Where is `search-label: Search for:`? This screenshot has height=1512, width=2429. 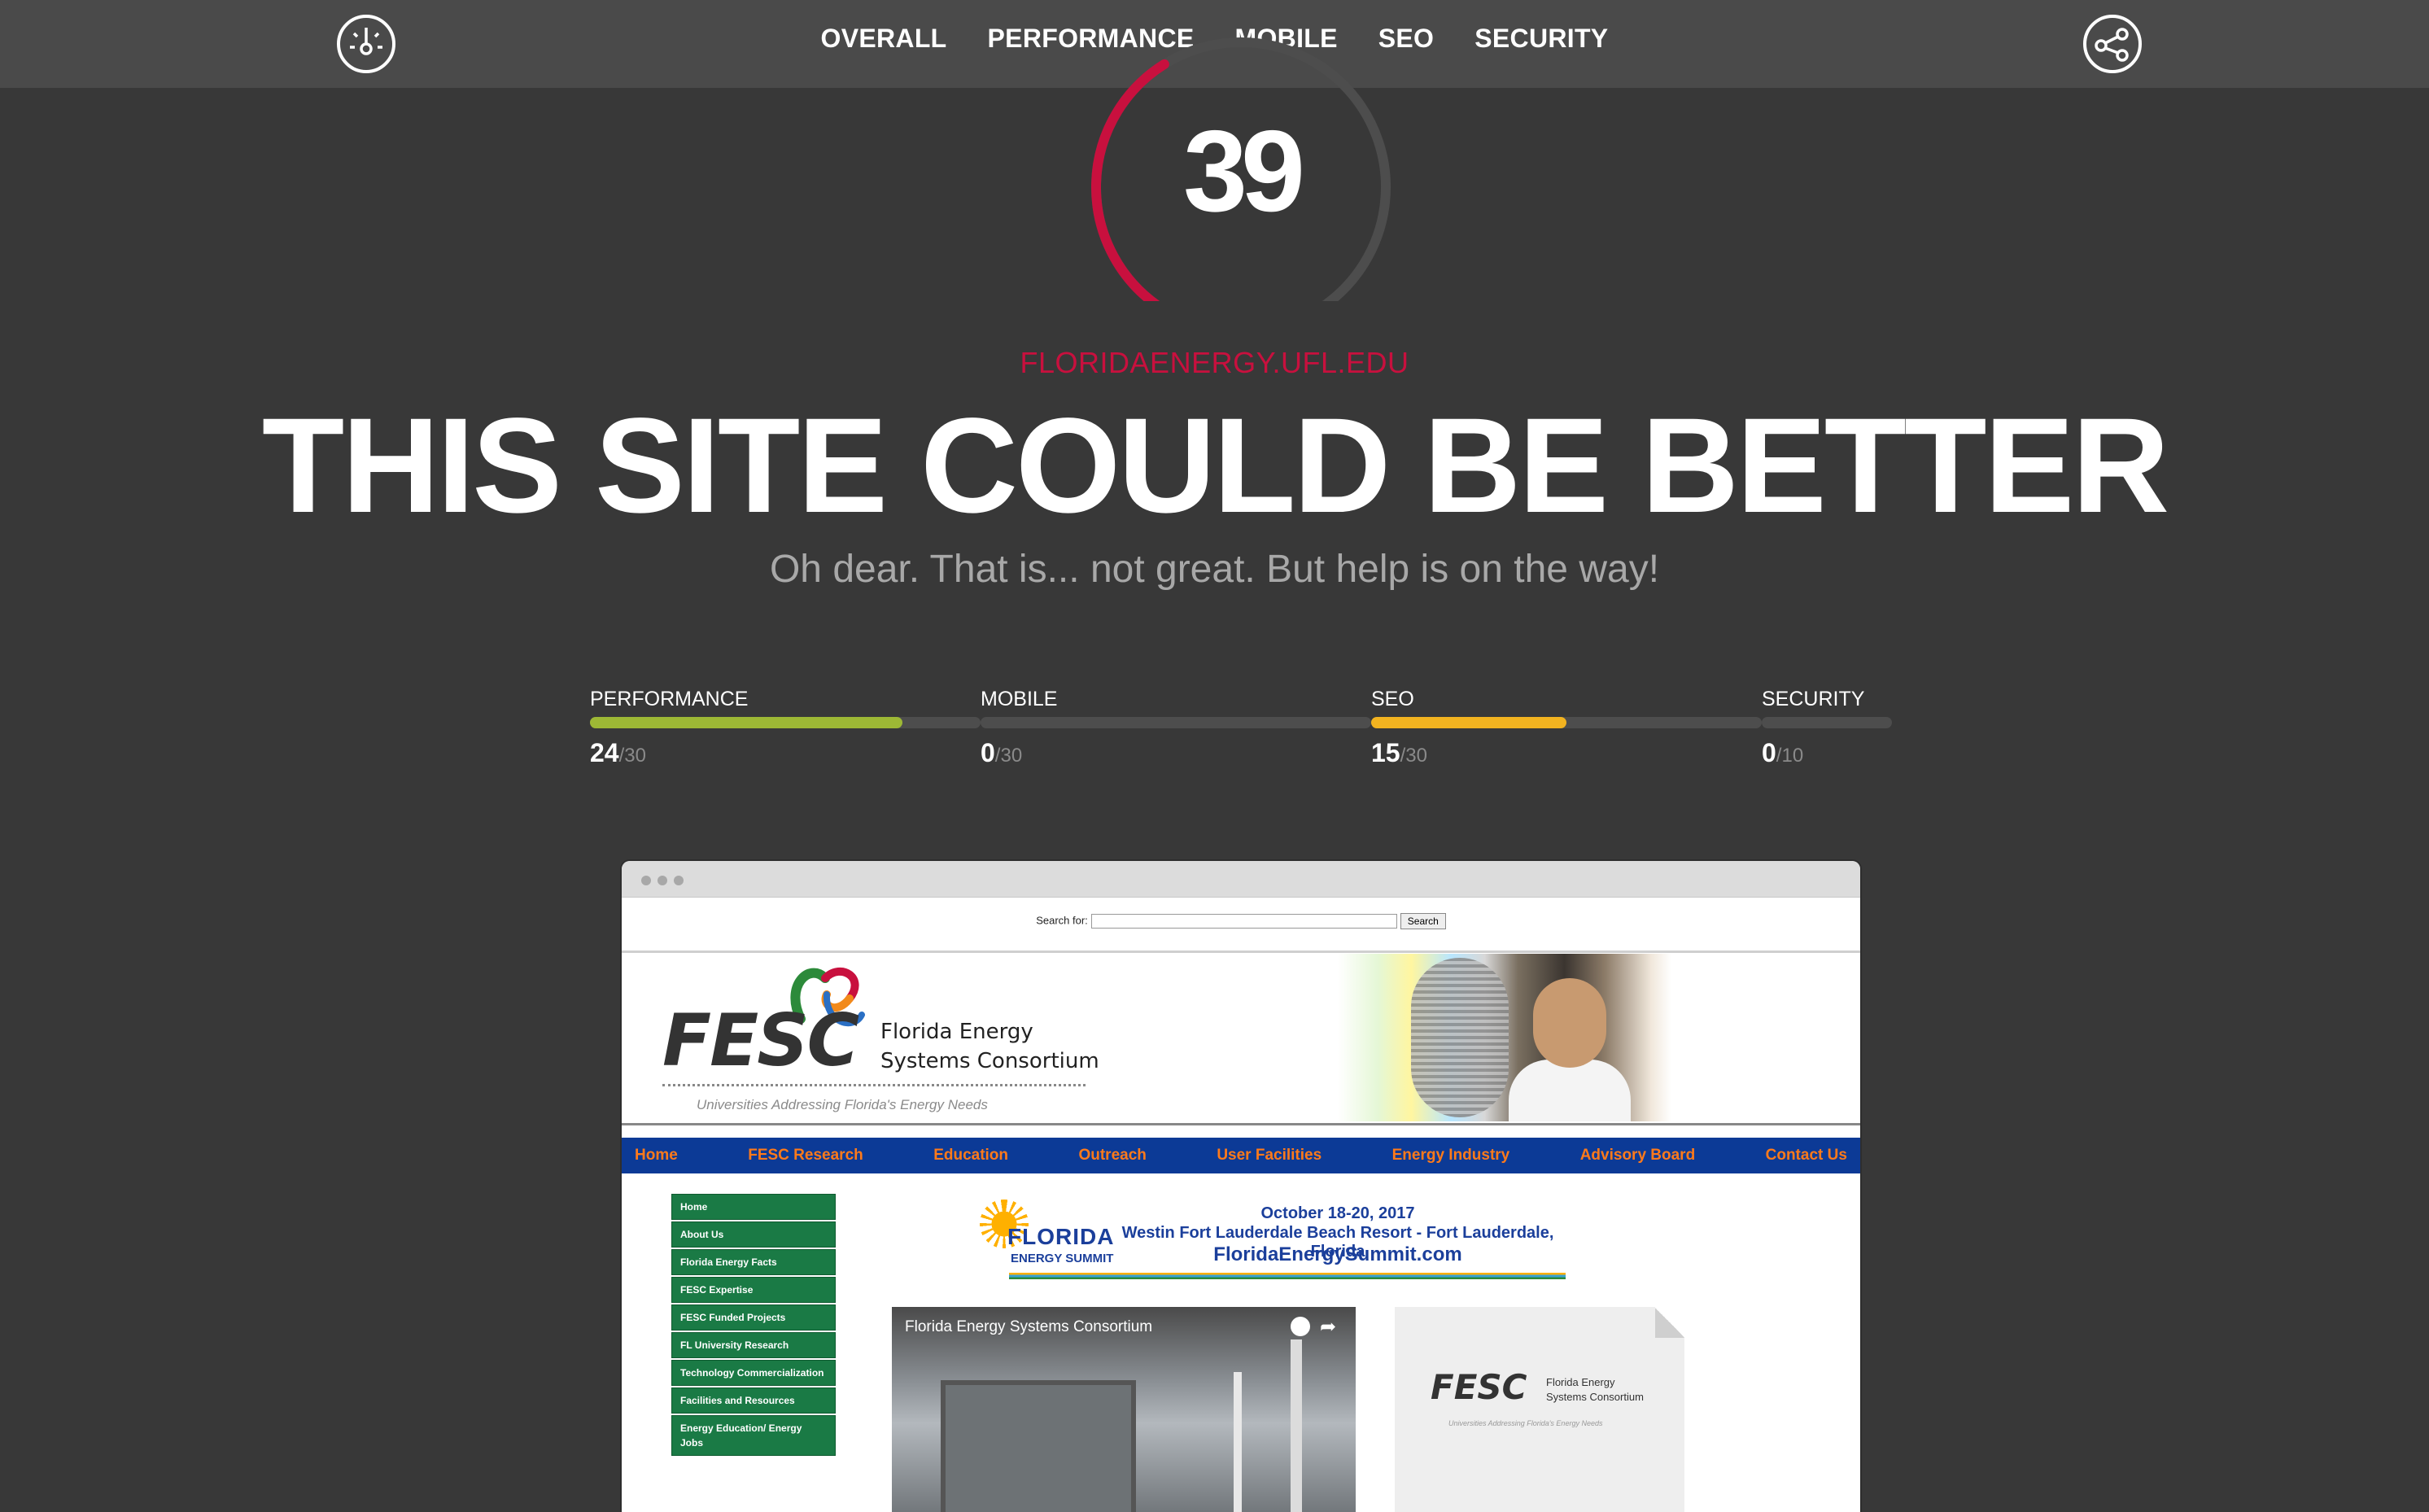
search-label: Search for: is located at coordinates (1062, 920).